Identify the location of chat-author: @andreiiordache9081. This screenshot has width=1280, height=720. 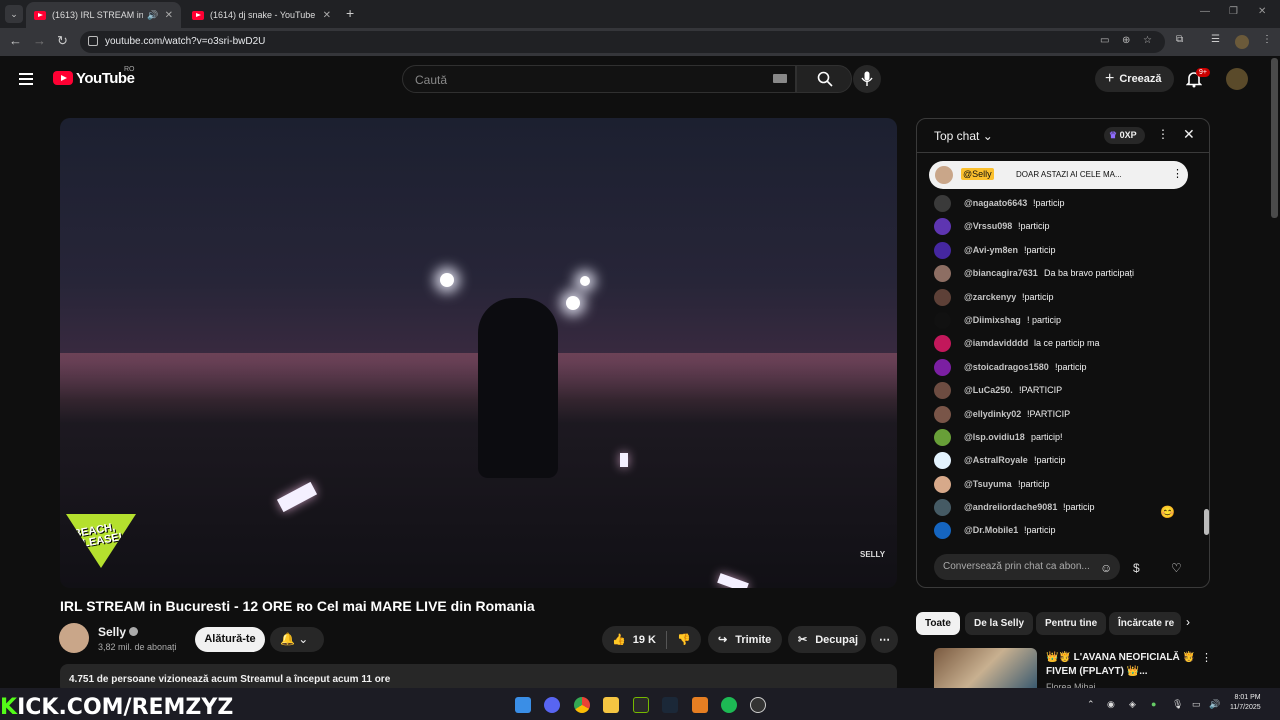
(1010, 507).